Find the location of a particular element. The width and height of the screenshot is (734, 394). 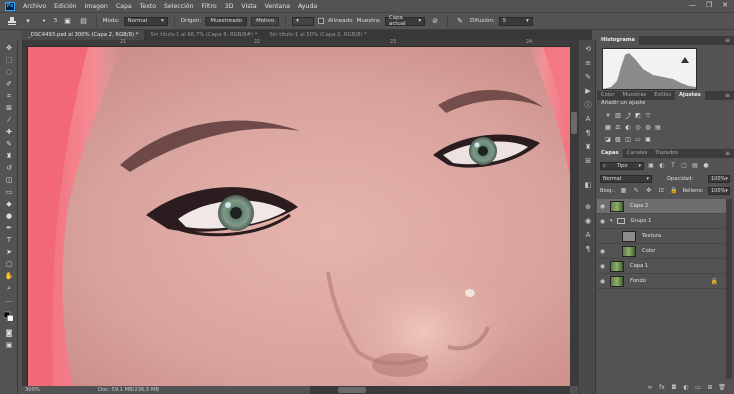

brush-panel-icon: ▣ is located at coordinates (68, 21).